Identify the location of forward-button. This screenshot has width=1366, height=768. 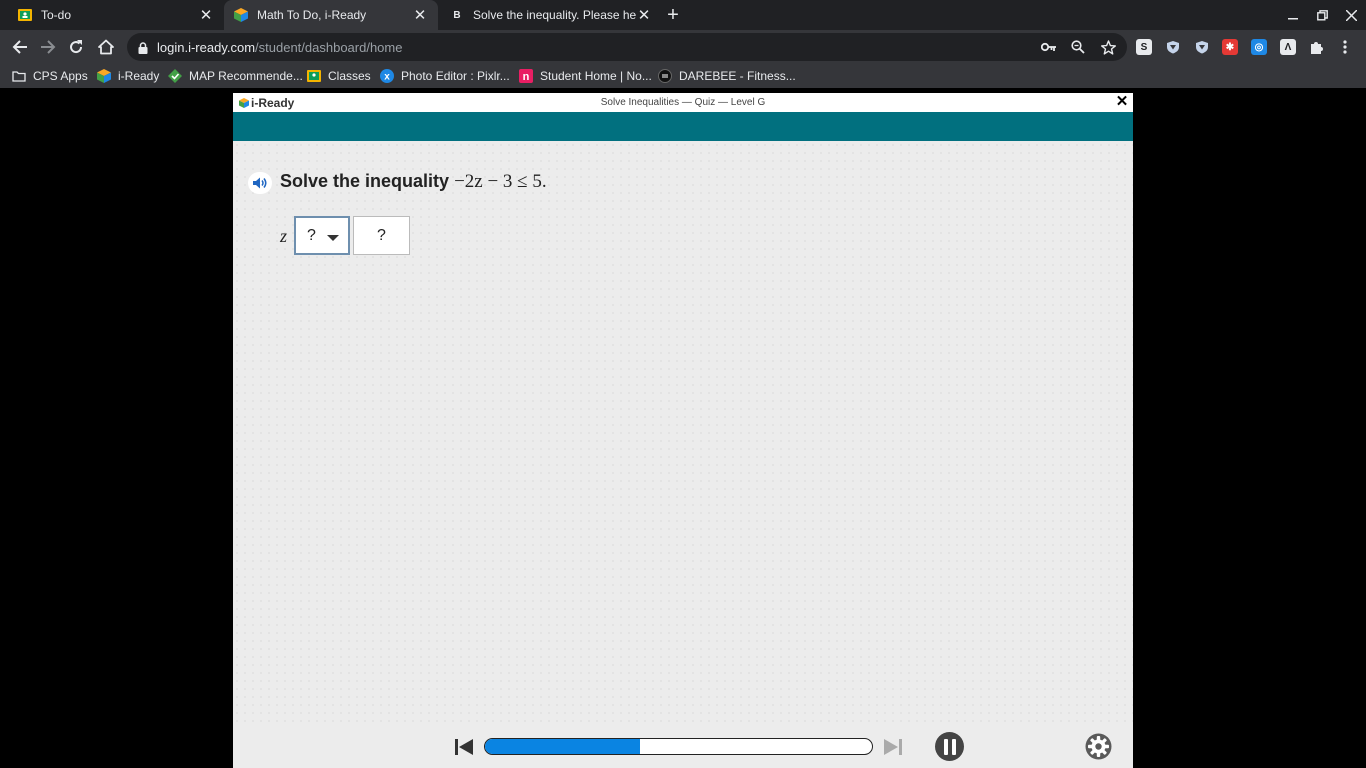
(48, 47).